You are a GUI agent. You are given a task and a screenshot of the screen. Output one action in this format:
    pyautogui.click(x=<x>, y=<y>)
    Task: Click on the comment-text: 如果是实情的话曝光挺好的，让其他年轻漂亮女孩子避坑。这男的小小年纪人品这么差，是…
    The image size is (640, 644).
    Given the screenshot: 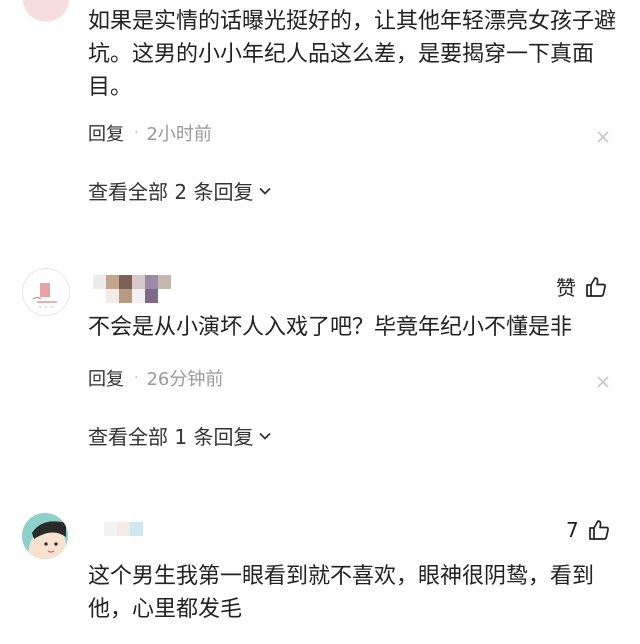 What is the action you would take?
    pyautogui.click(x=352, y=54)
    